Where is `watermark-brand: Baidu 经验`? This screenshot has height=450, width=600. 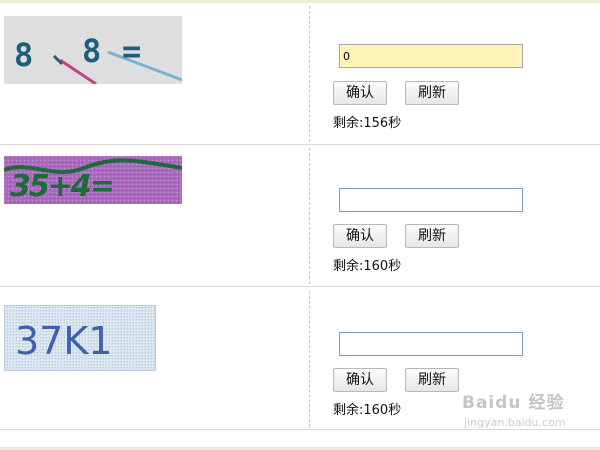 watermark-brand: Baidu 经验 is located at coordinates (513, 403).